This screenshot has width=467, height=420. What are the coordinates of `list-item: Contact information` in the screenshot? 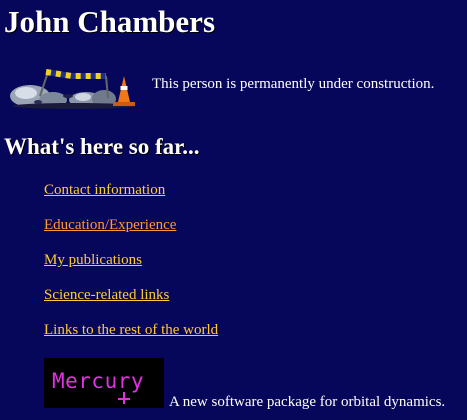 It's located at (131, 197).